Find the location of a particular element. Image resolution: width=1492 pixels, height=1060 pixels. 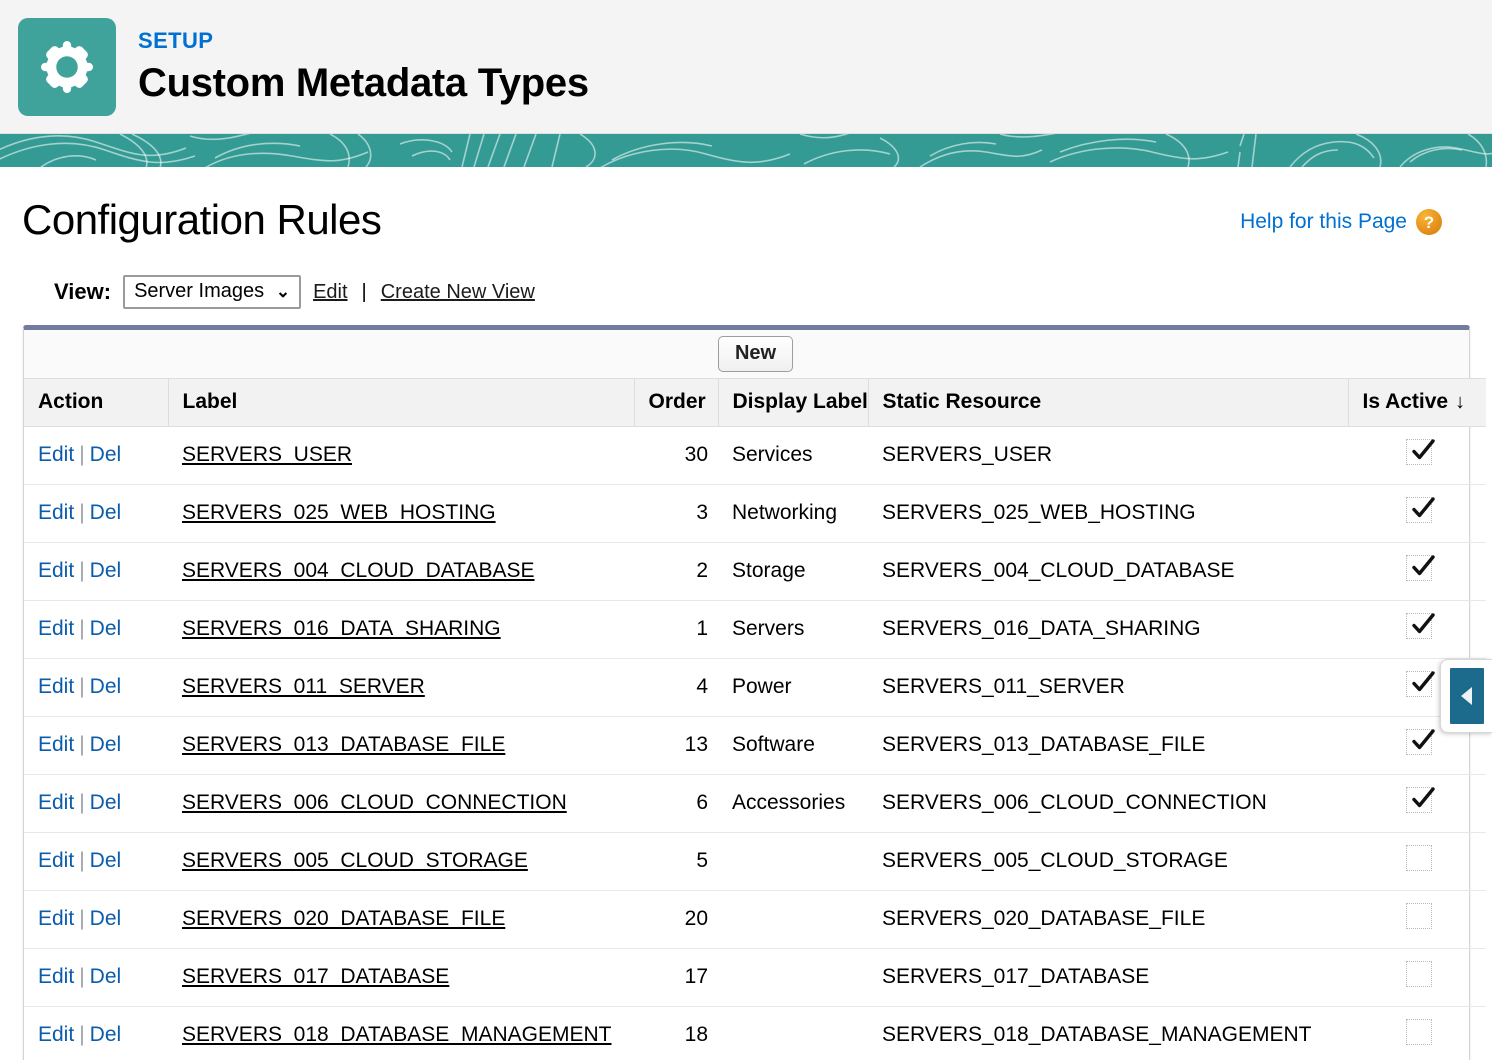

row-label-cell: SERVERS_025_WEB_HOSTING is located at coordinates (401, 513).